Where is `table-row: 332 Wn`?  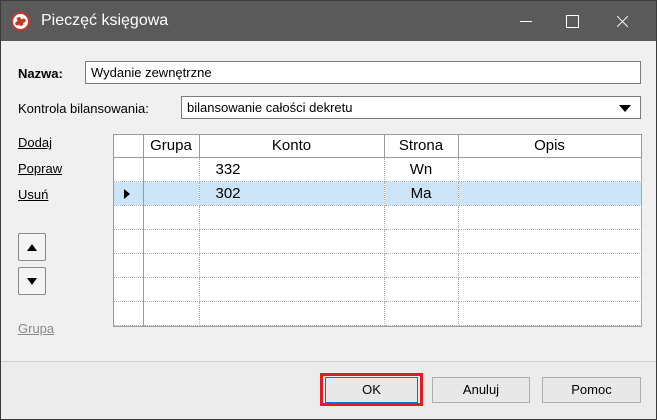
table-row: 332 Wn is located at coordinates (378, 169).